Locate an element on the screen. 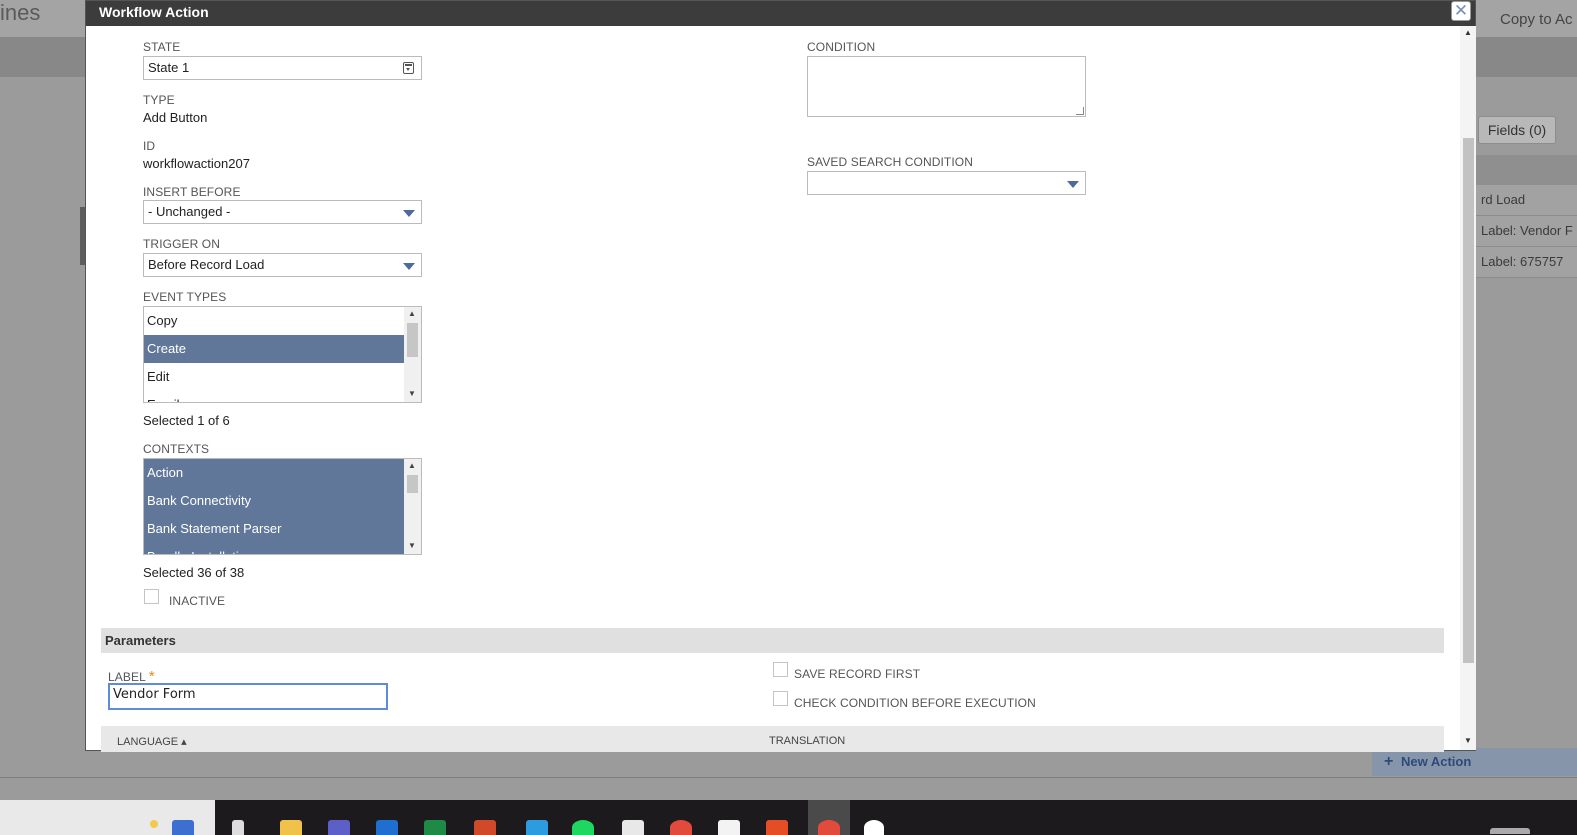 The image size is (1577, 835). trigger-on-select: Before Record Load is located at coordinates (282, 265).